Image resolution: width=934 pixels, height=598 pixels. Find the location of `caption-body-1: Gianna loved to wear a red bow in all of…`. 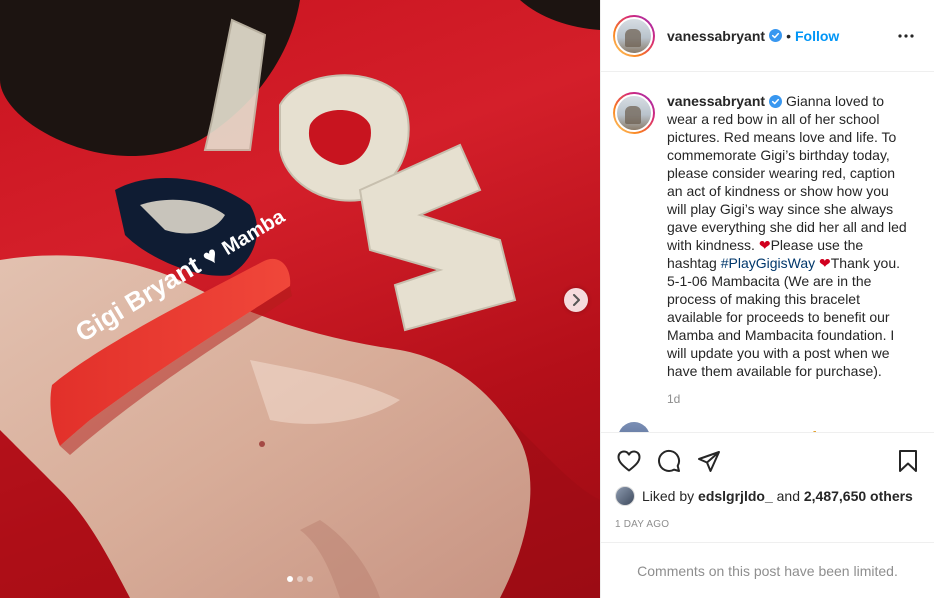

caption-body-1: Gianna loved to wear a red bow in all of… is located at coordinates (787, 173).